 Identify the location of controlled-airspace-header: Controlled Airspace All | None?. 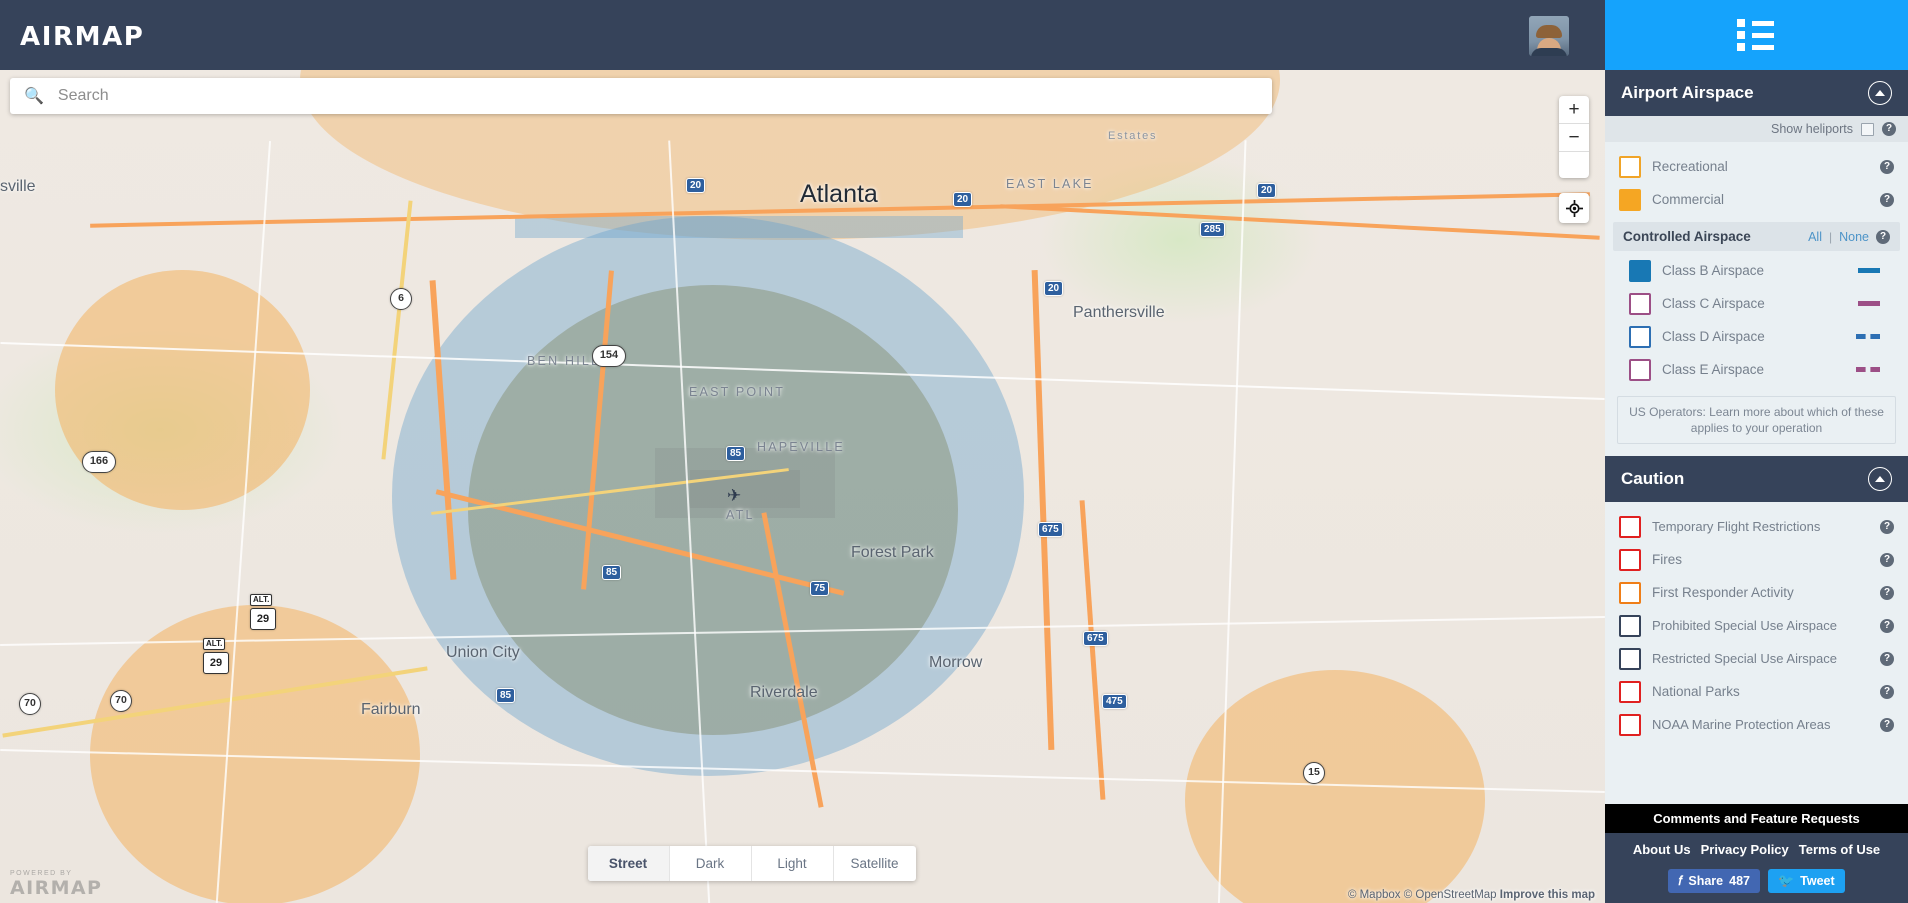
(1756, 236).